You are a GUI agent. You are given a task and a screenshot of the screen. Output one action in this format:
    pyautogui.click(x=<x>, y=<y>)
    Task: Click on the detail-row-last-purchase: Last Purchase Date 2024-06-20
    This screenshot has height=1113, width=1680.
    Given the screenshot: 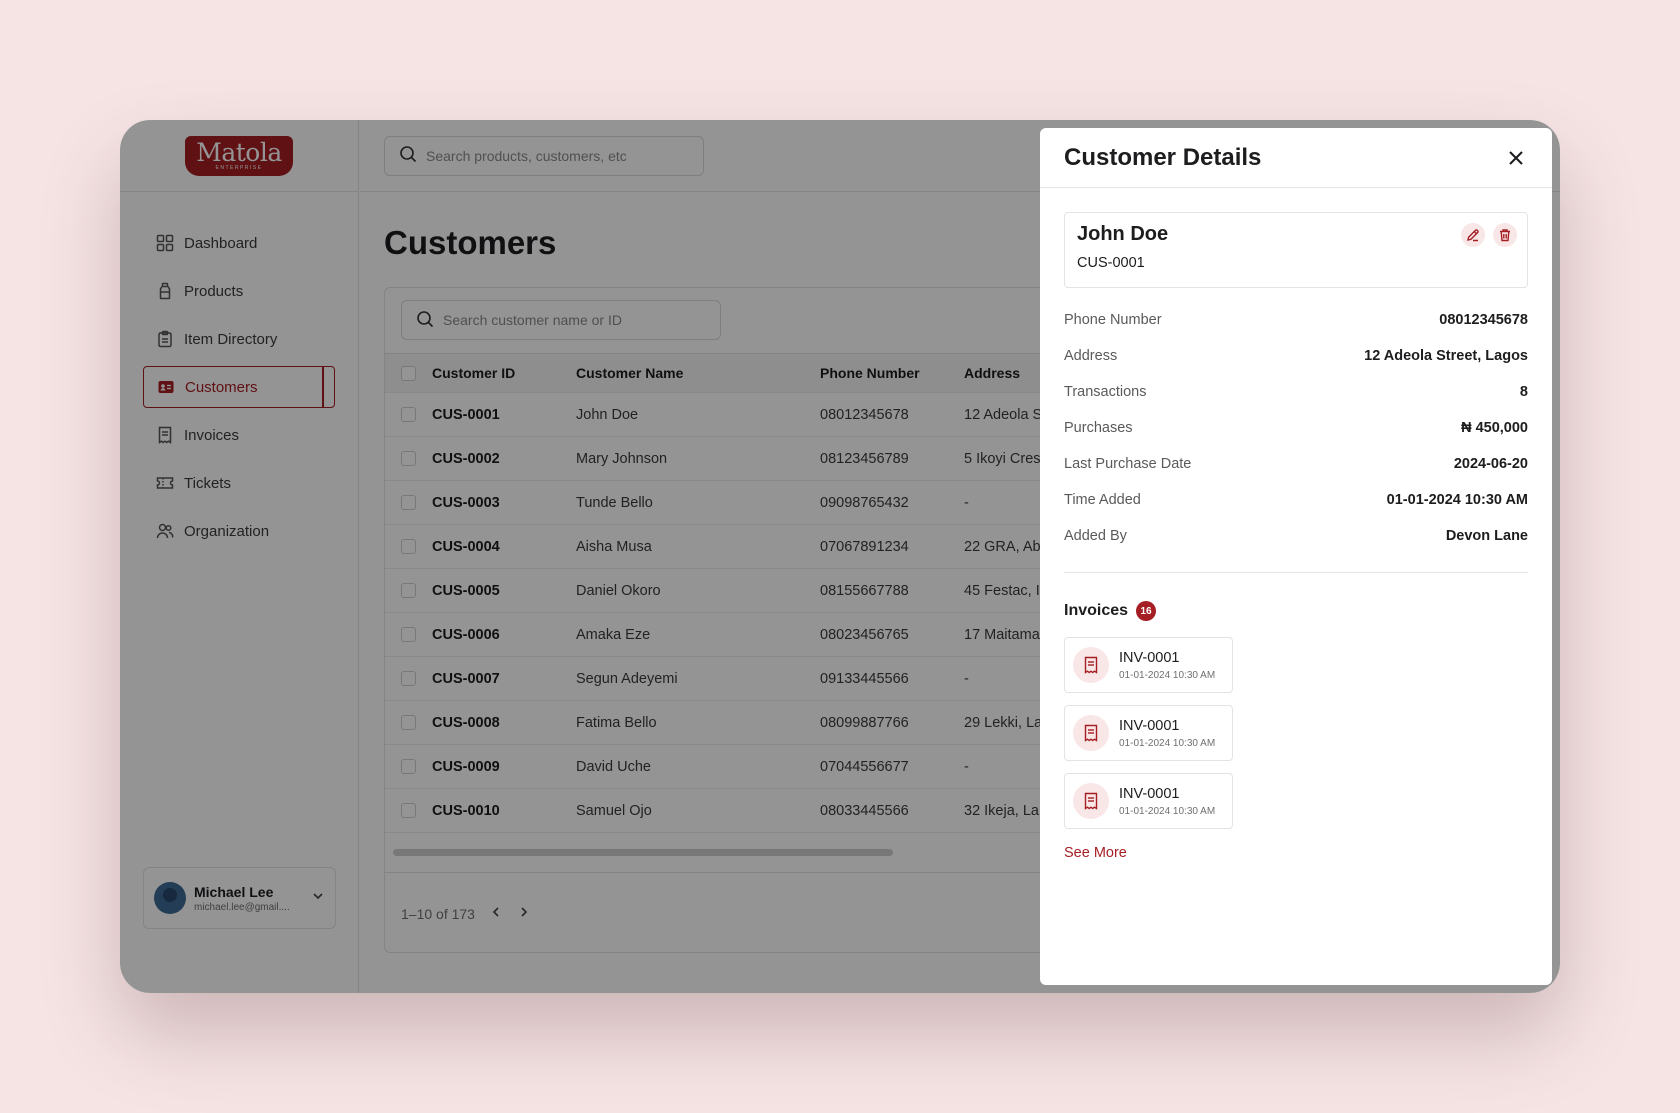 What is the action you would take?
    pyautogui.click(x=1296, y=464)
    